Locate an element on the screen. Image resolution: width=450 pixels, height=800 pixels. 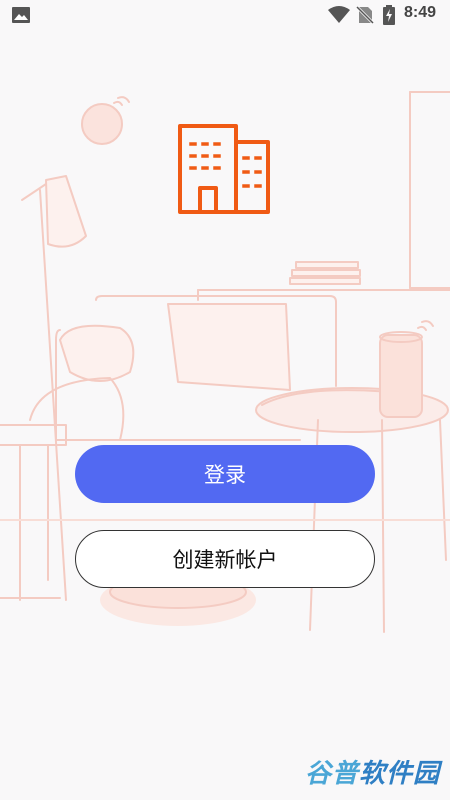
no-sim-icon is located at coordinates (365, 15).